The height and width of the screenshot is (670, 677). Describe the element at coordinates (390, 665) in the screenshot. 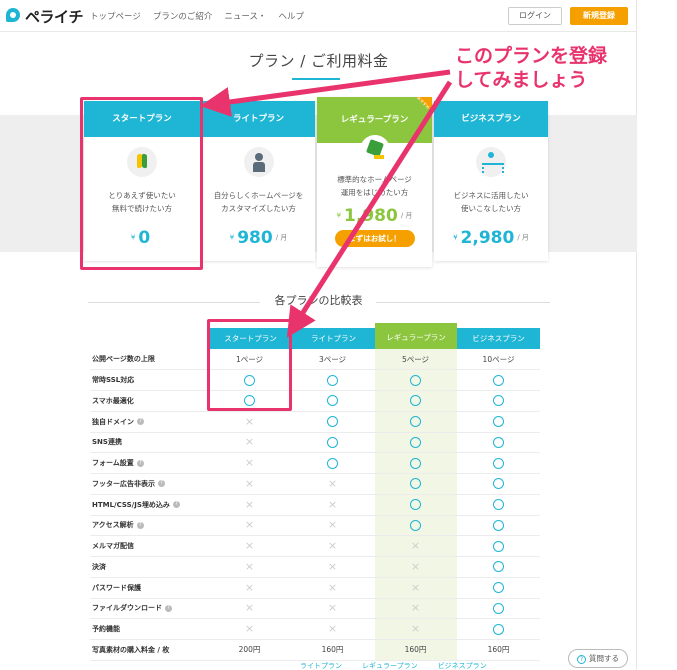

I see `link-regular-plan: レギュラープラン` at that location.